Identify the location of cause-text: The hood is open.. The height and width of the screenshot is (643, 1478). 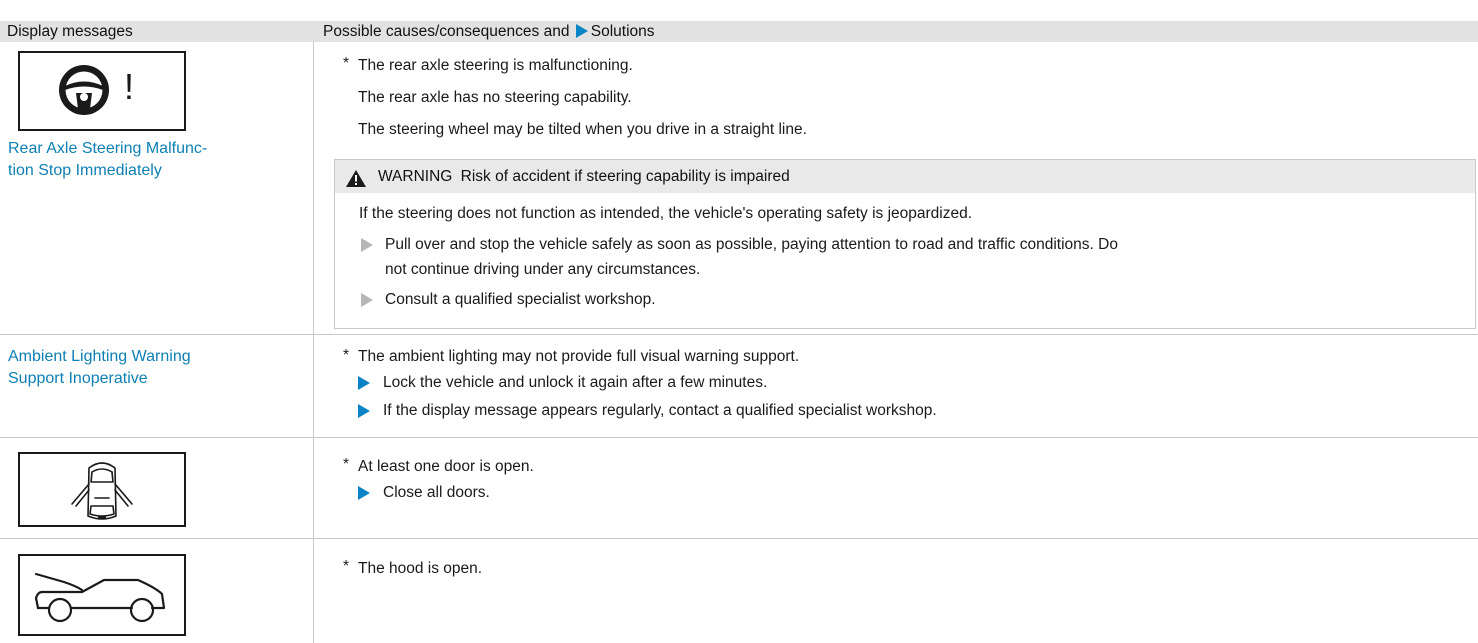
(420, 568).